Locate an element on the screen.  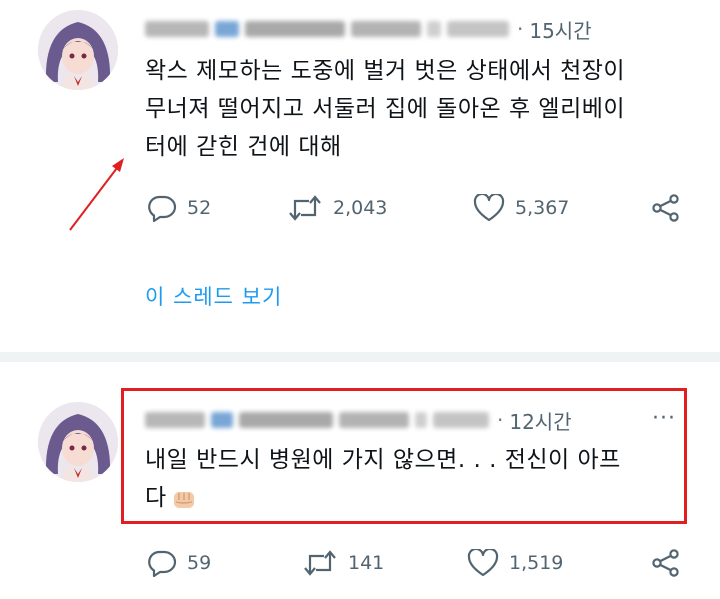
tweet-text-line: 무너져 떨어지고 서둘러 집에 돌아온 후 엘리베이 is located at coordinates (385, 109).